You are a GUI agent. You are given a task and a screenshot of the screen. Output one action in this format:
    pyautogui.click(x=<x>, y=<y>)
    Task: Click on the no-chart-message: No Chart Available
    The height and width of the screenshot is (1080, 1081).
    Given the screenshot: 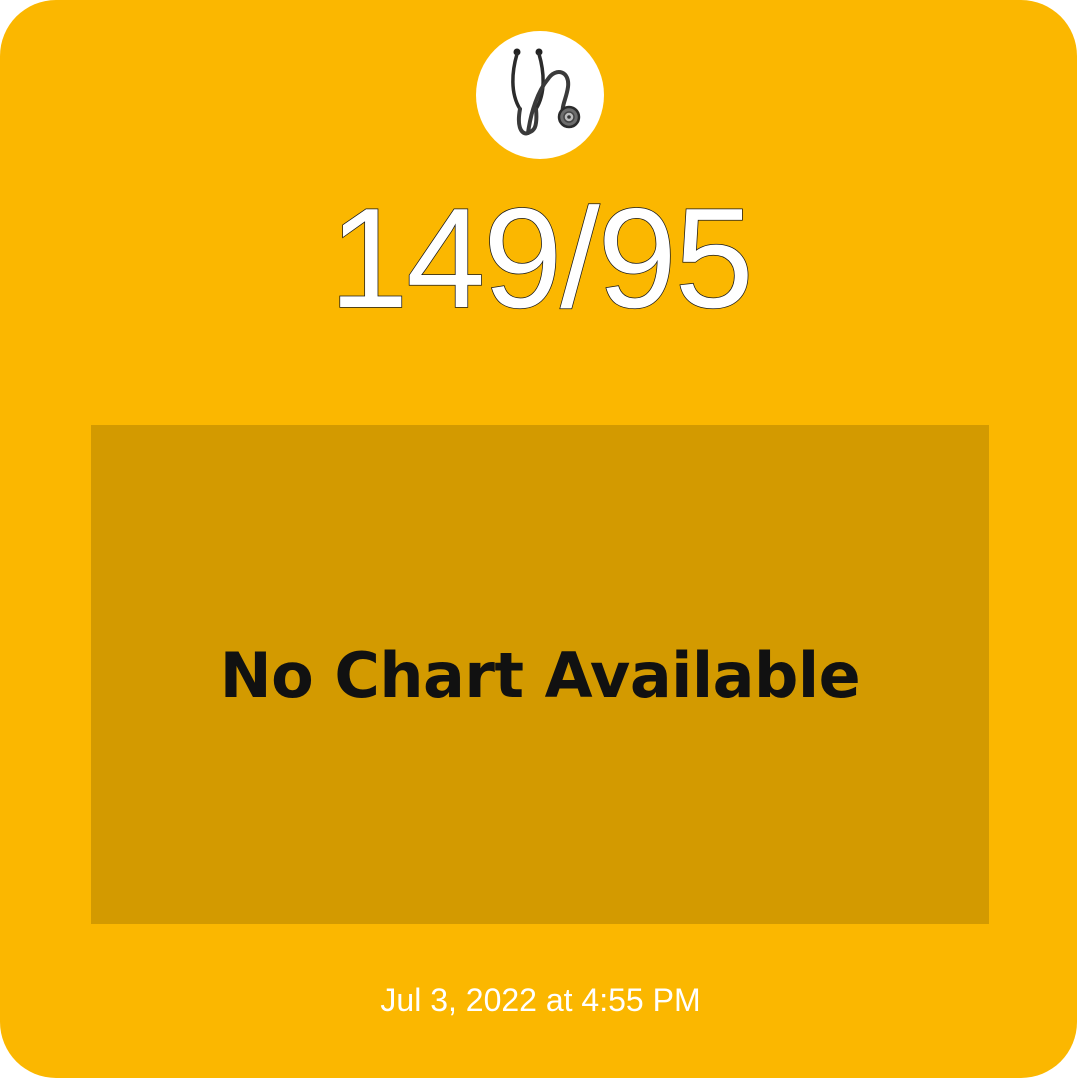 What is the action you would take?
    pyautogui.click(x=540, y=675)
    